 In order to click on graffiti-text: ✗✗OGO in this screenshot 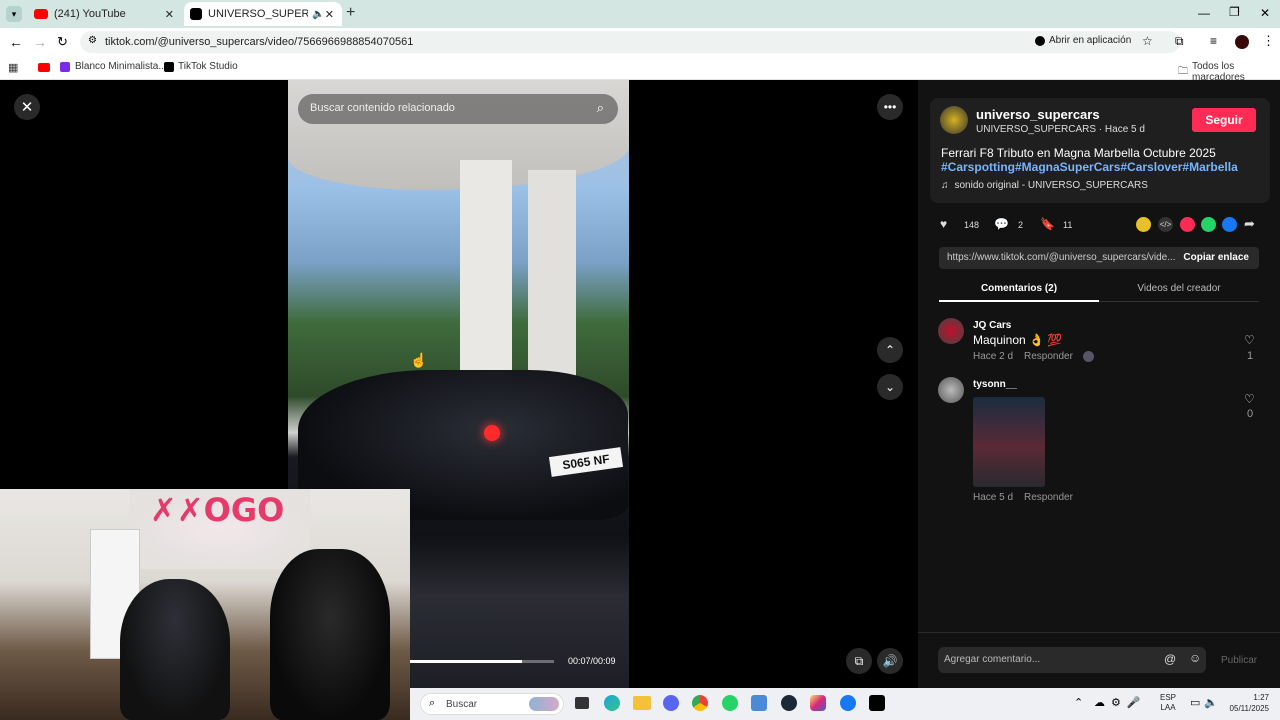, I will do `click(217, 510)`.